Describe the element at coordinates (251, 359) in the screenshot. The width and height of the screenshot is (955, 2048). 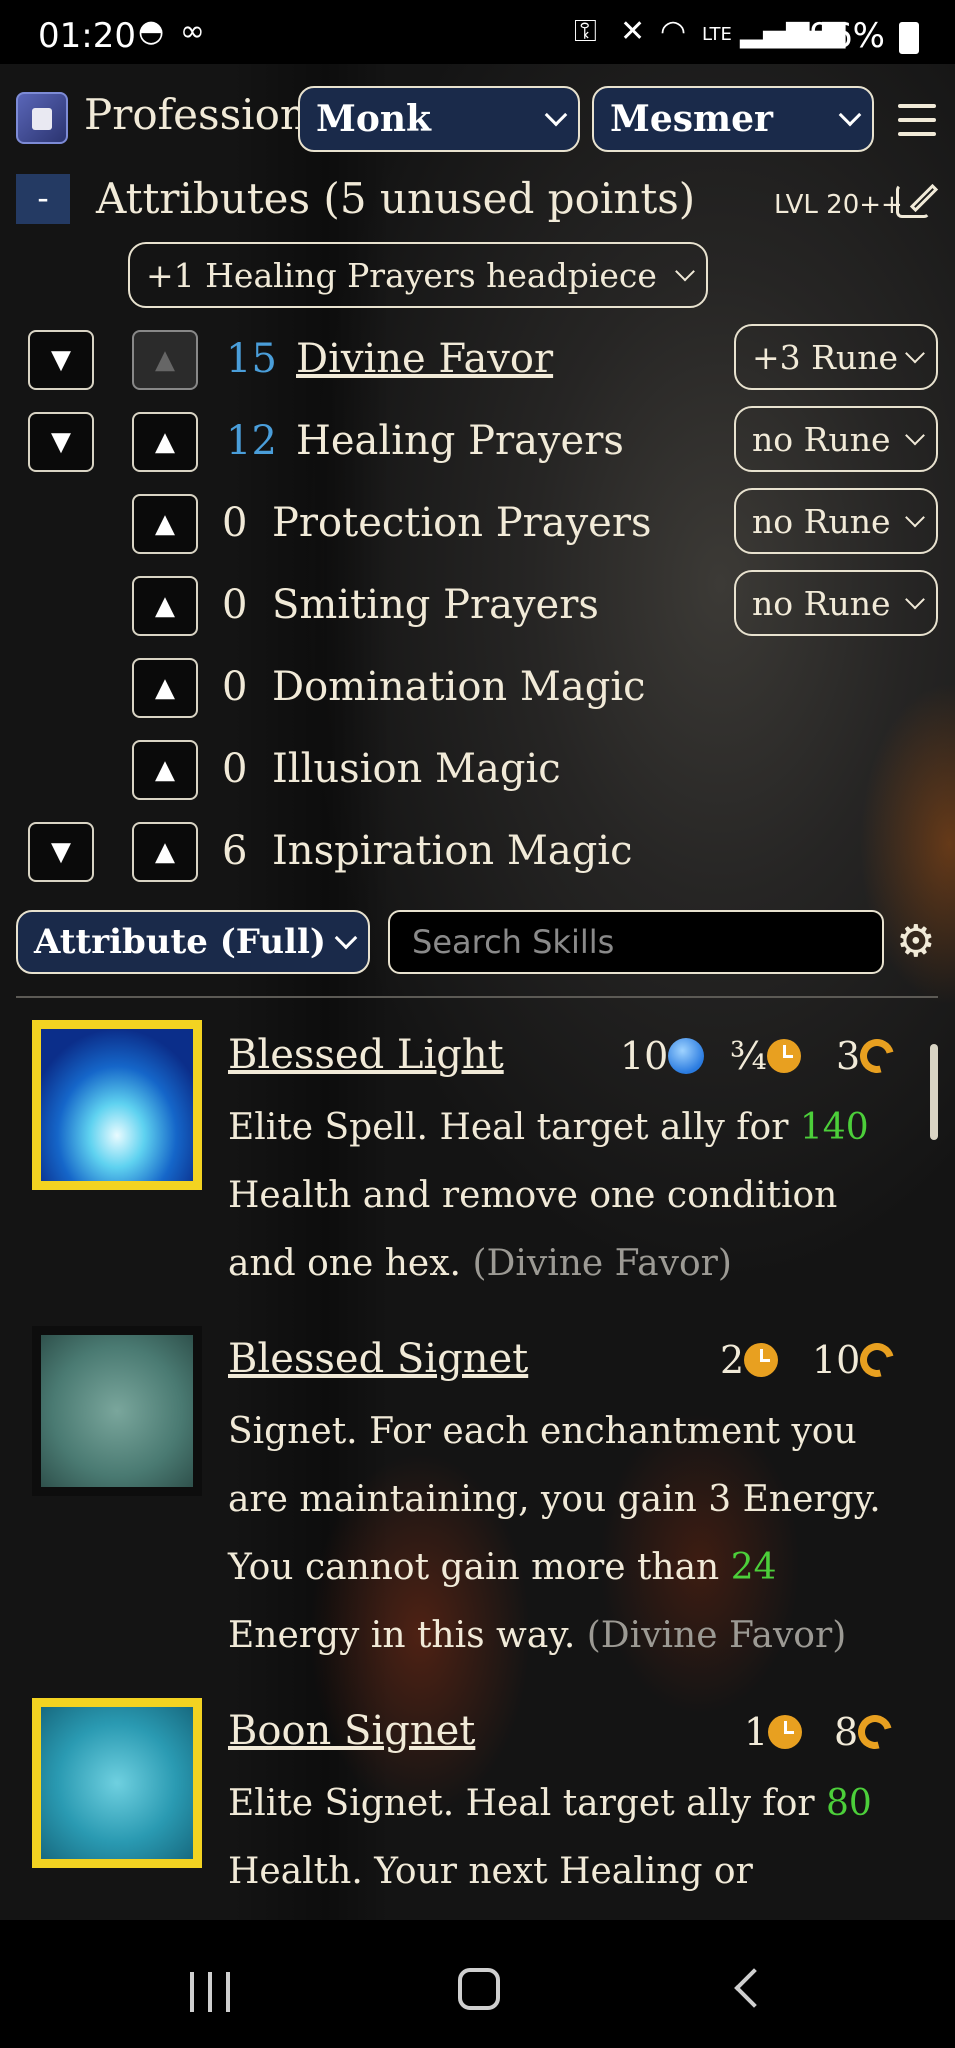
I see `attribute-value: 15` at that location.